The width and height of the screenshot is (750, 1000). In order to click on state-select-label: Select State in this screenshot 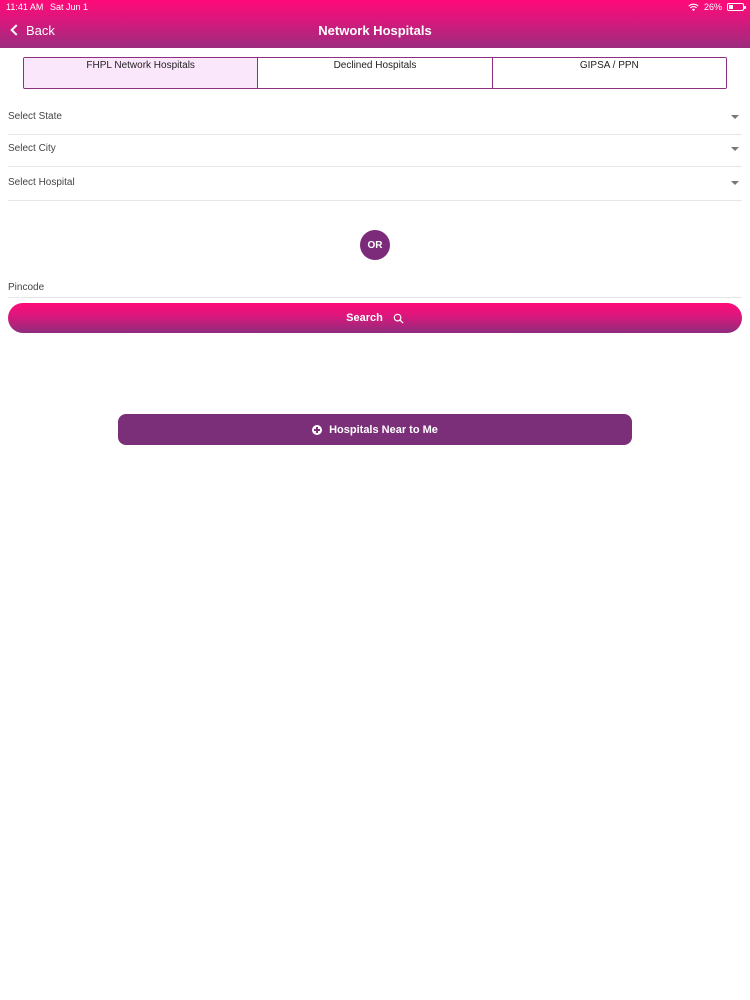, I will do `click(35, 116)`.